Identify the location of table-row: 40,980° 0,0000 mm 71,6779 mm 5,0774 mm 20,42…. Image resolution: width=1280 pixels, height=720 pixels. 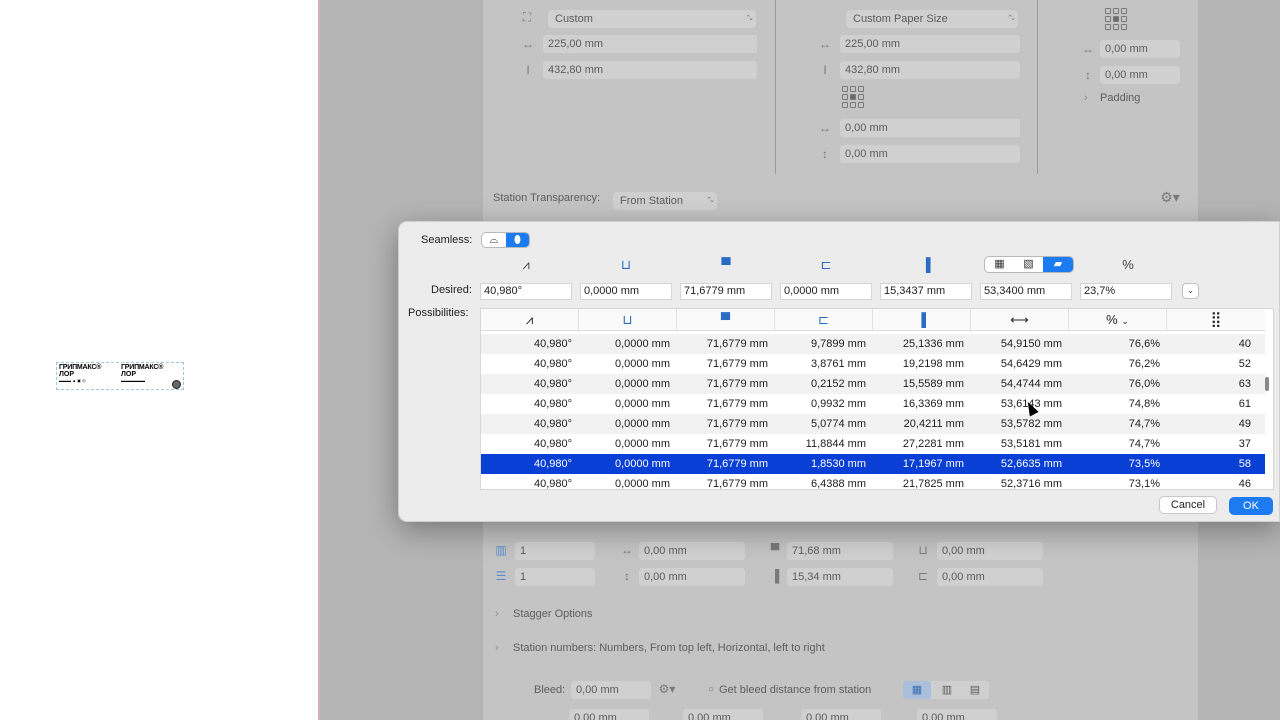
(873, 424).